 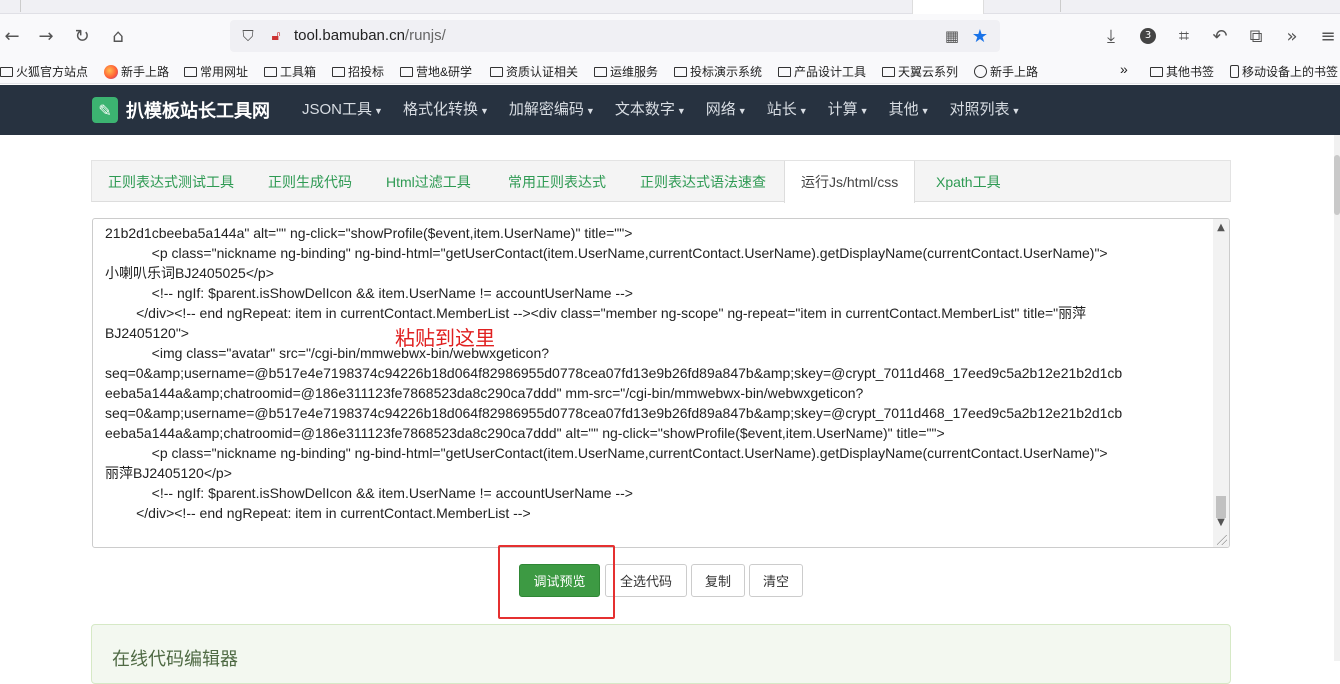 I want to click on insecure-lock-icon: 🔓︎, so click(x=276, y=36).